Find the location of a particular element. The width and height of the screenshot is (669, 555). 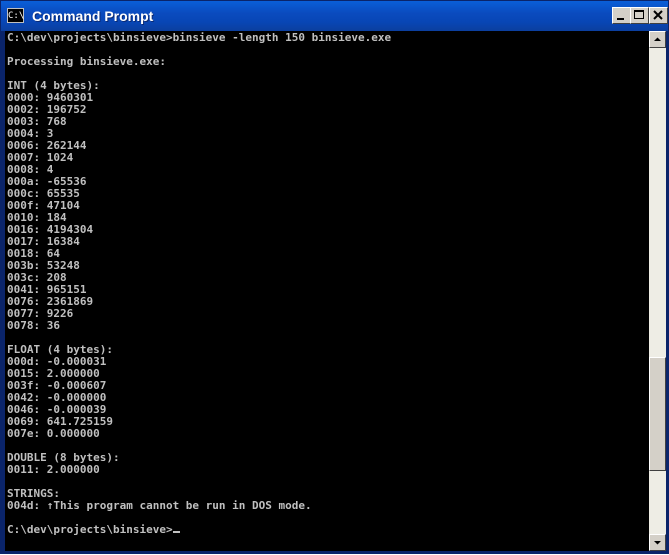

arrow-up-icon is located at coordinates (657, 39).